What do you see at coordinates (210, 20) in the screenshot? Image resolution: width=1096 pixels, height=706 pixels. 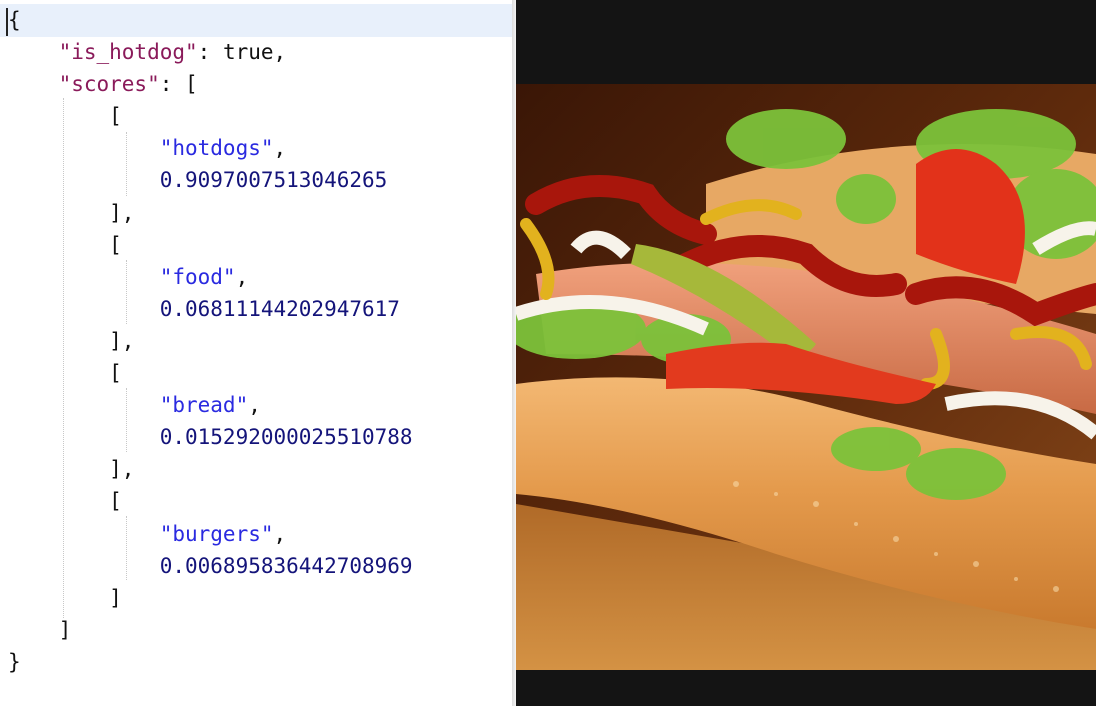 I see `json-line: {` at bounding box center [210, 20].